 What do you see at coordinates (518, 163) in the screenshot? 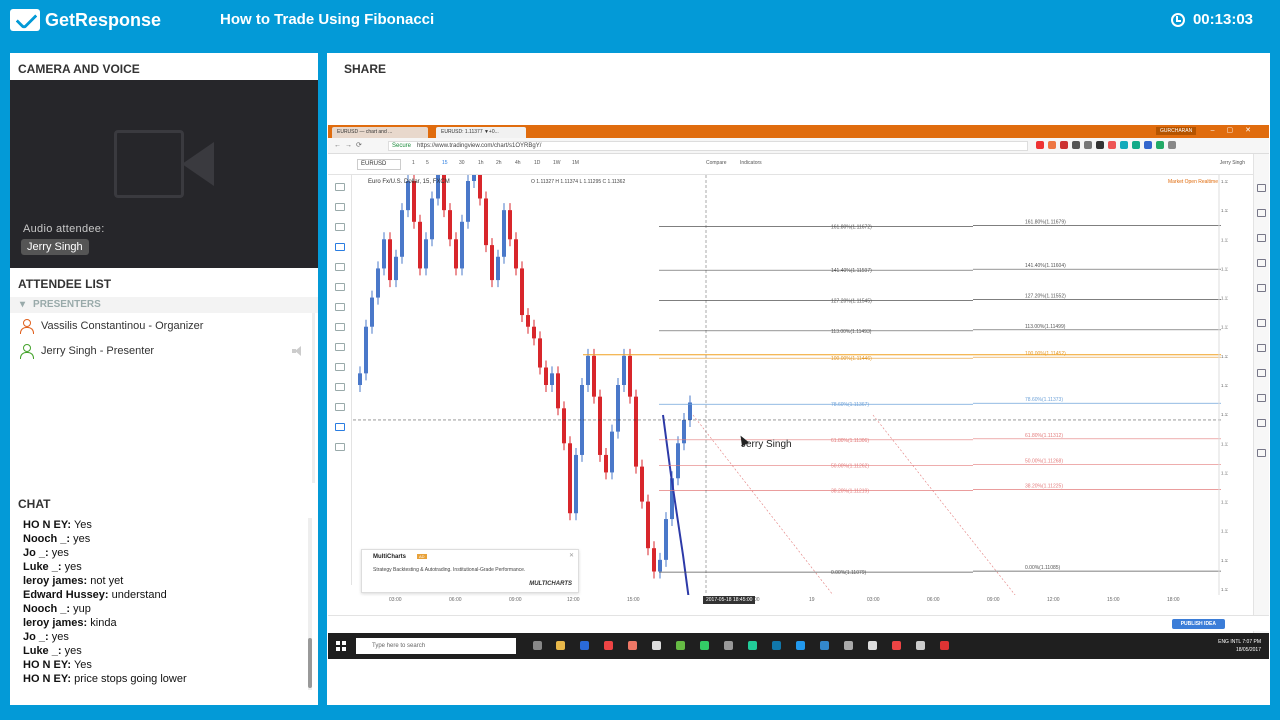
I see `timeframe-button: 4h` at bounding box center [518, 163].